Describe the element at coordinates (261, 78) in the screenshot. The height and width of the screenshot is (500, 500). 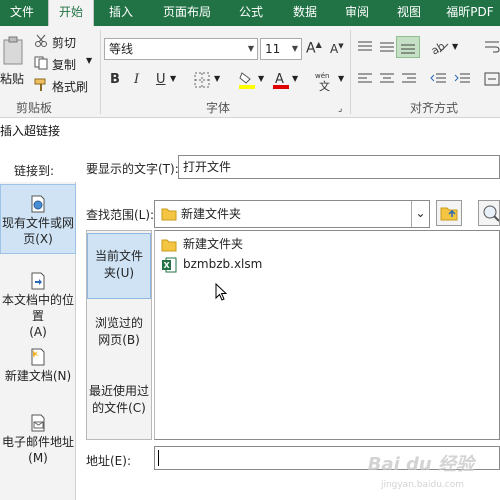
I see `fill-color-dropdown-icon: ▼` at that location.